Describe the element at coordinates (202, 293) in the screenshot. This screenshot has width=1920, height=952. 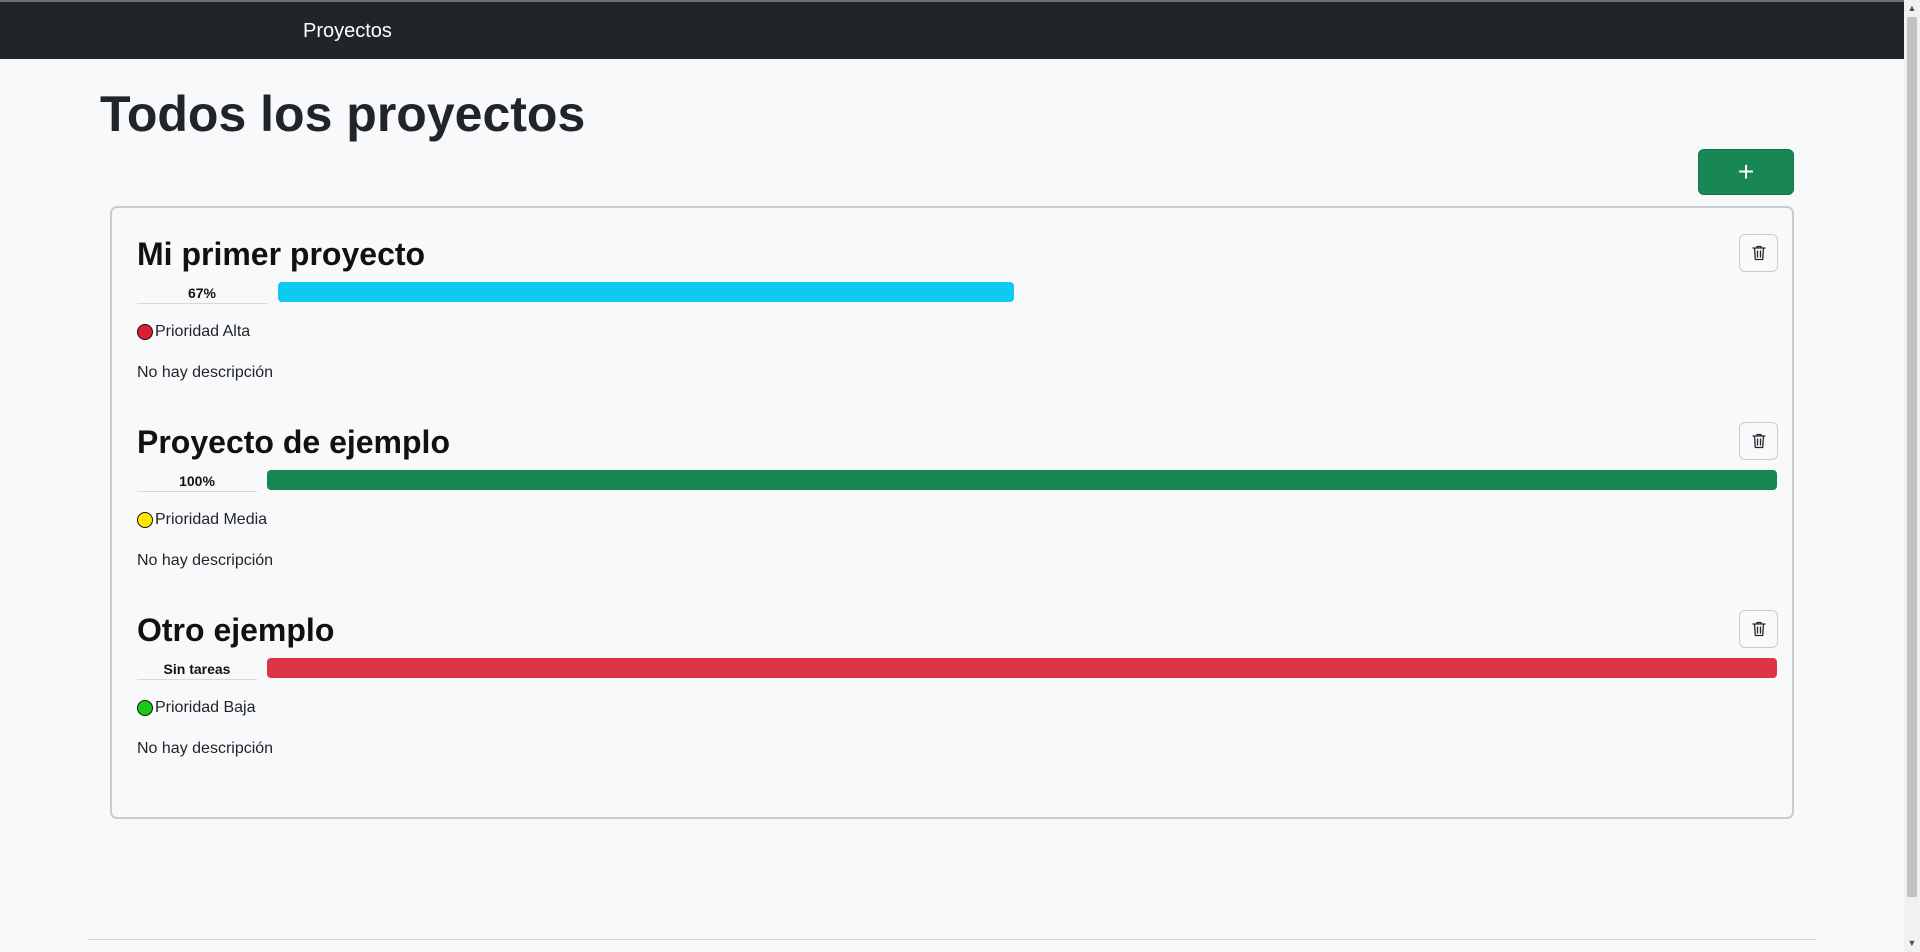
I see `progress-label: 67%` at that location.